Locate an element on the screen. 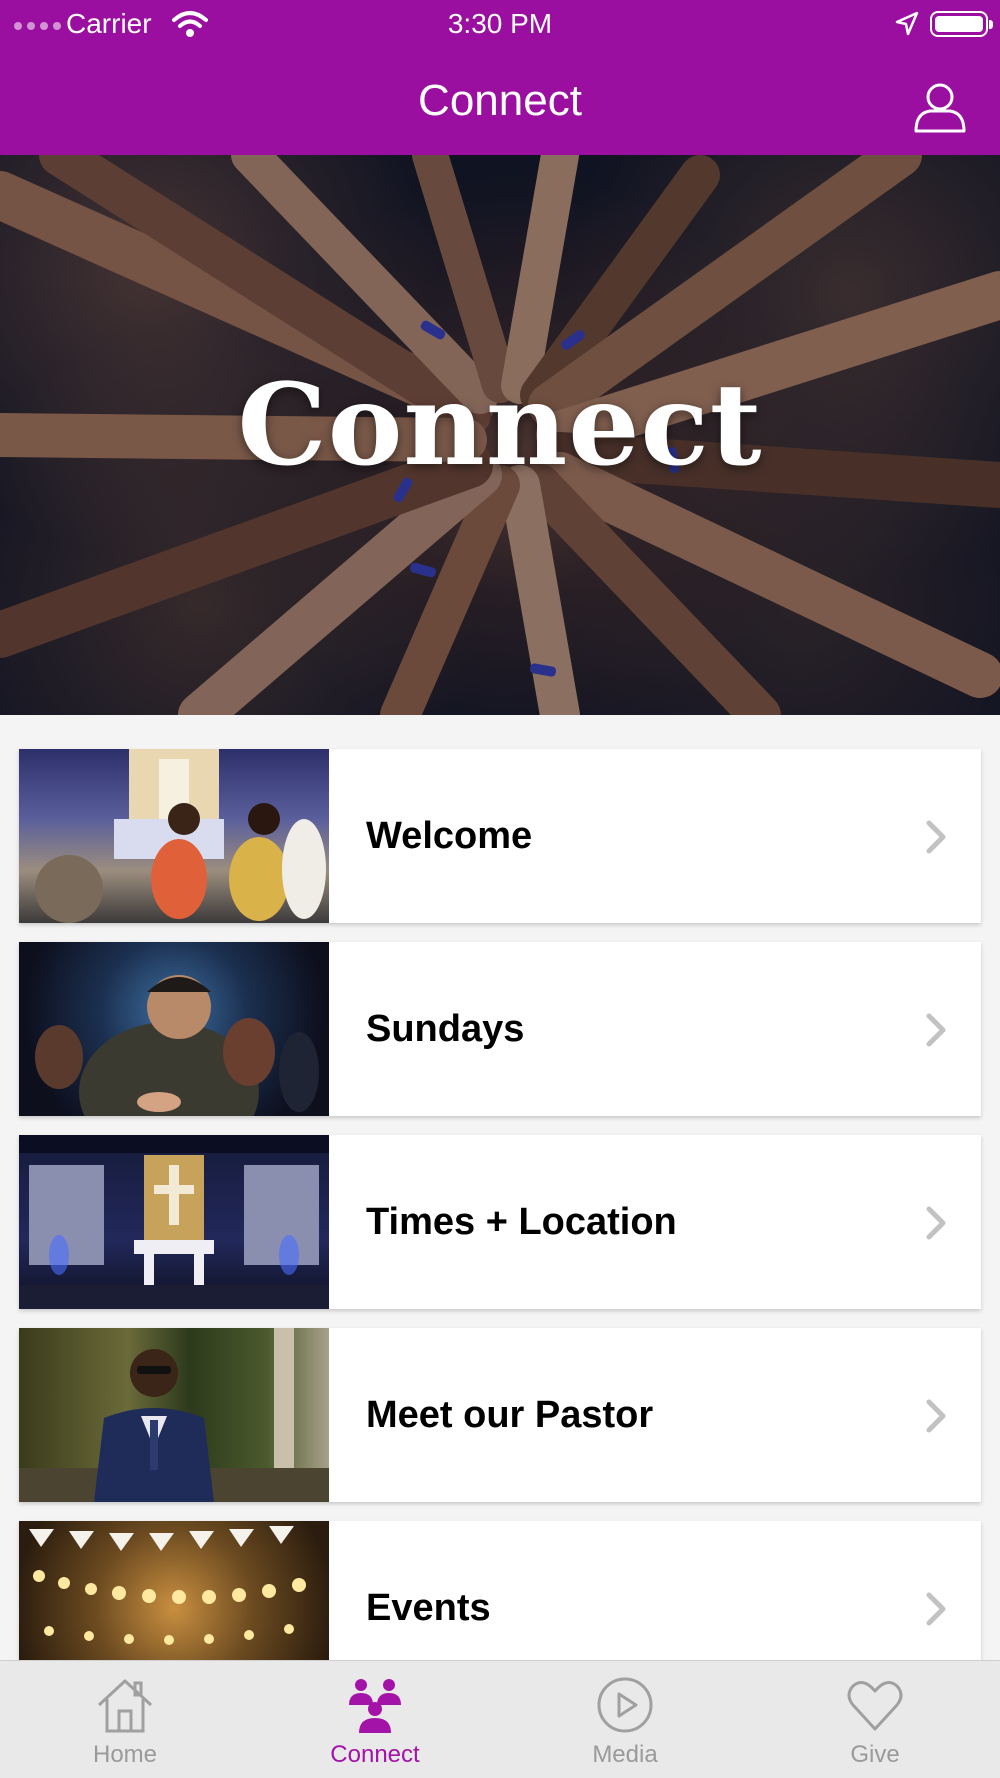 This screenshot has width=1000, height=1778. heart-icon is located at coordinates (875, 1705).